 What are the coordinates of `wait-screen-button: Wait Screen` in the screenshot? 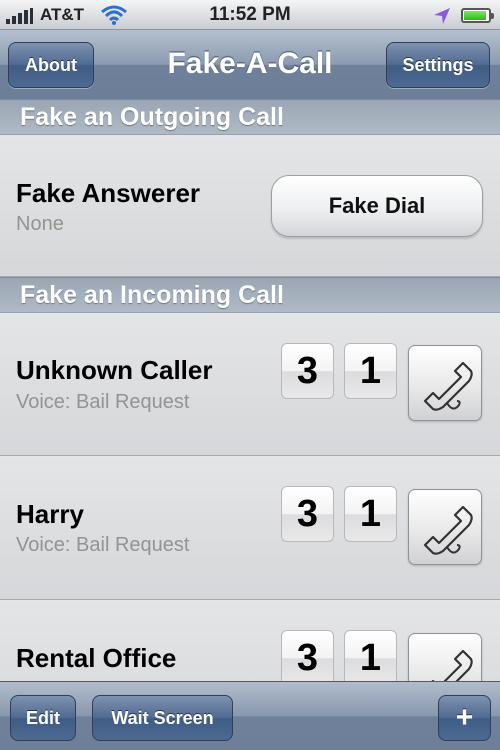 It's located at (162, 718).